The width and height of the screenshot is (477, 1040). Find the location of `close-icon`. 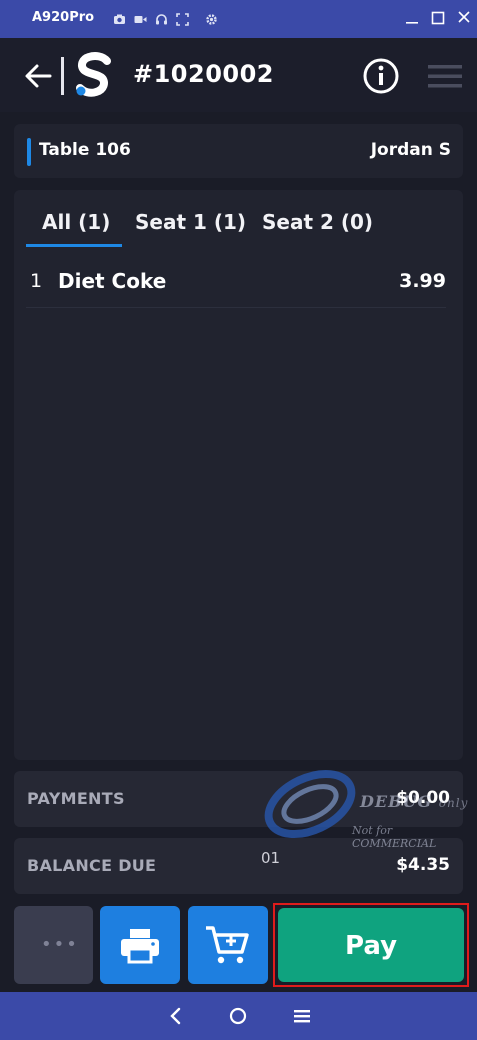

close-icon is located at coordinates (464, 18).